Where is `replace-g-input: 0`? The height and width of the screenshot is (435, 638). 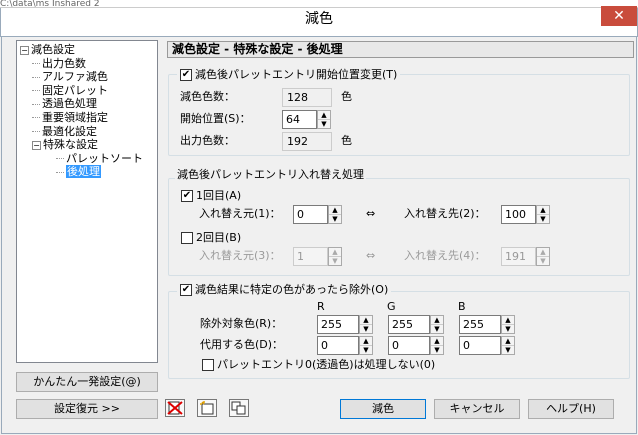 replace-g-input: 0 is located at coordinates (409, 345).